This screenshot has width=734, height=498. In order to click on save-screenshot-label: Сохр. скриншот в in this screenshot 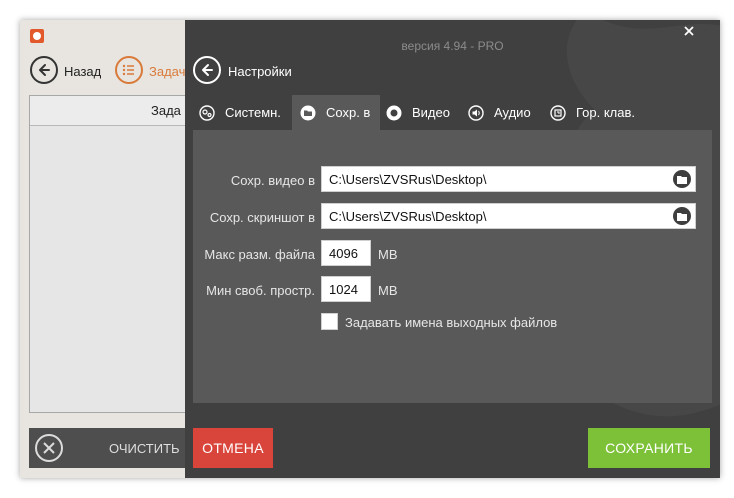, I will do `click(262, 217)`.